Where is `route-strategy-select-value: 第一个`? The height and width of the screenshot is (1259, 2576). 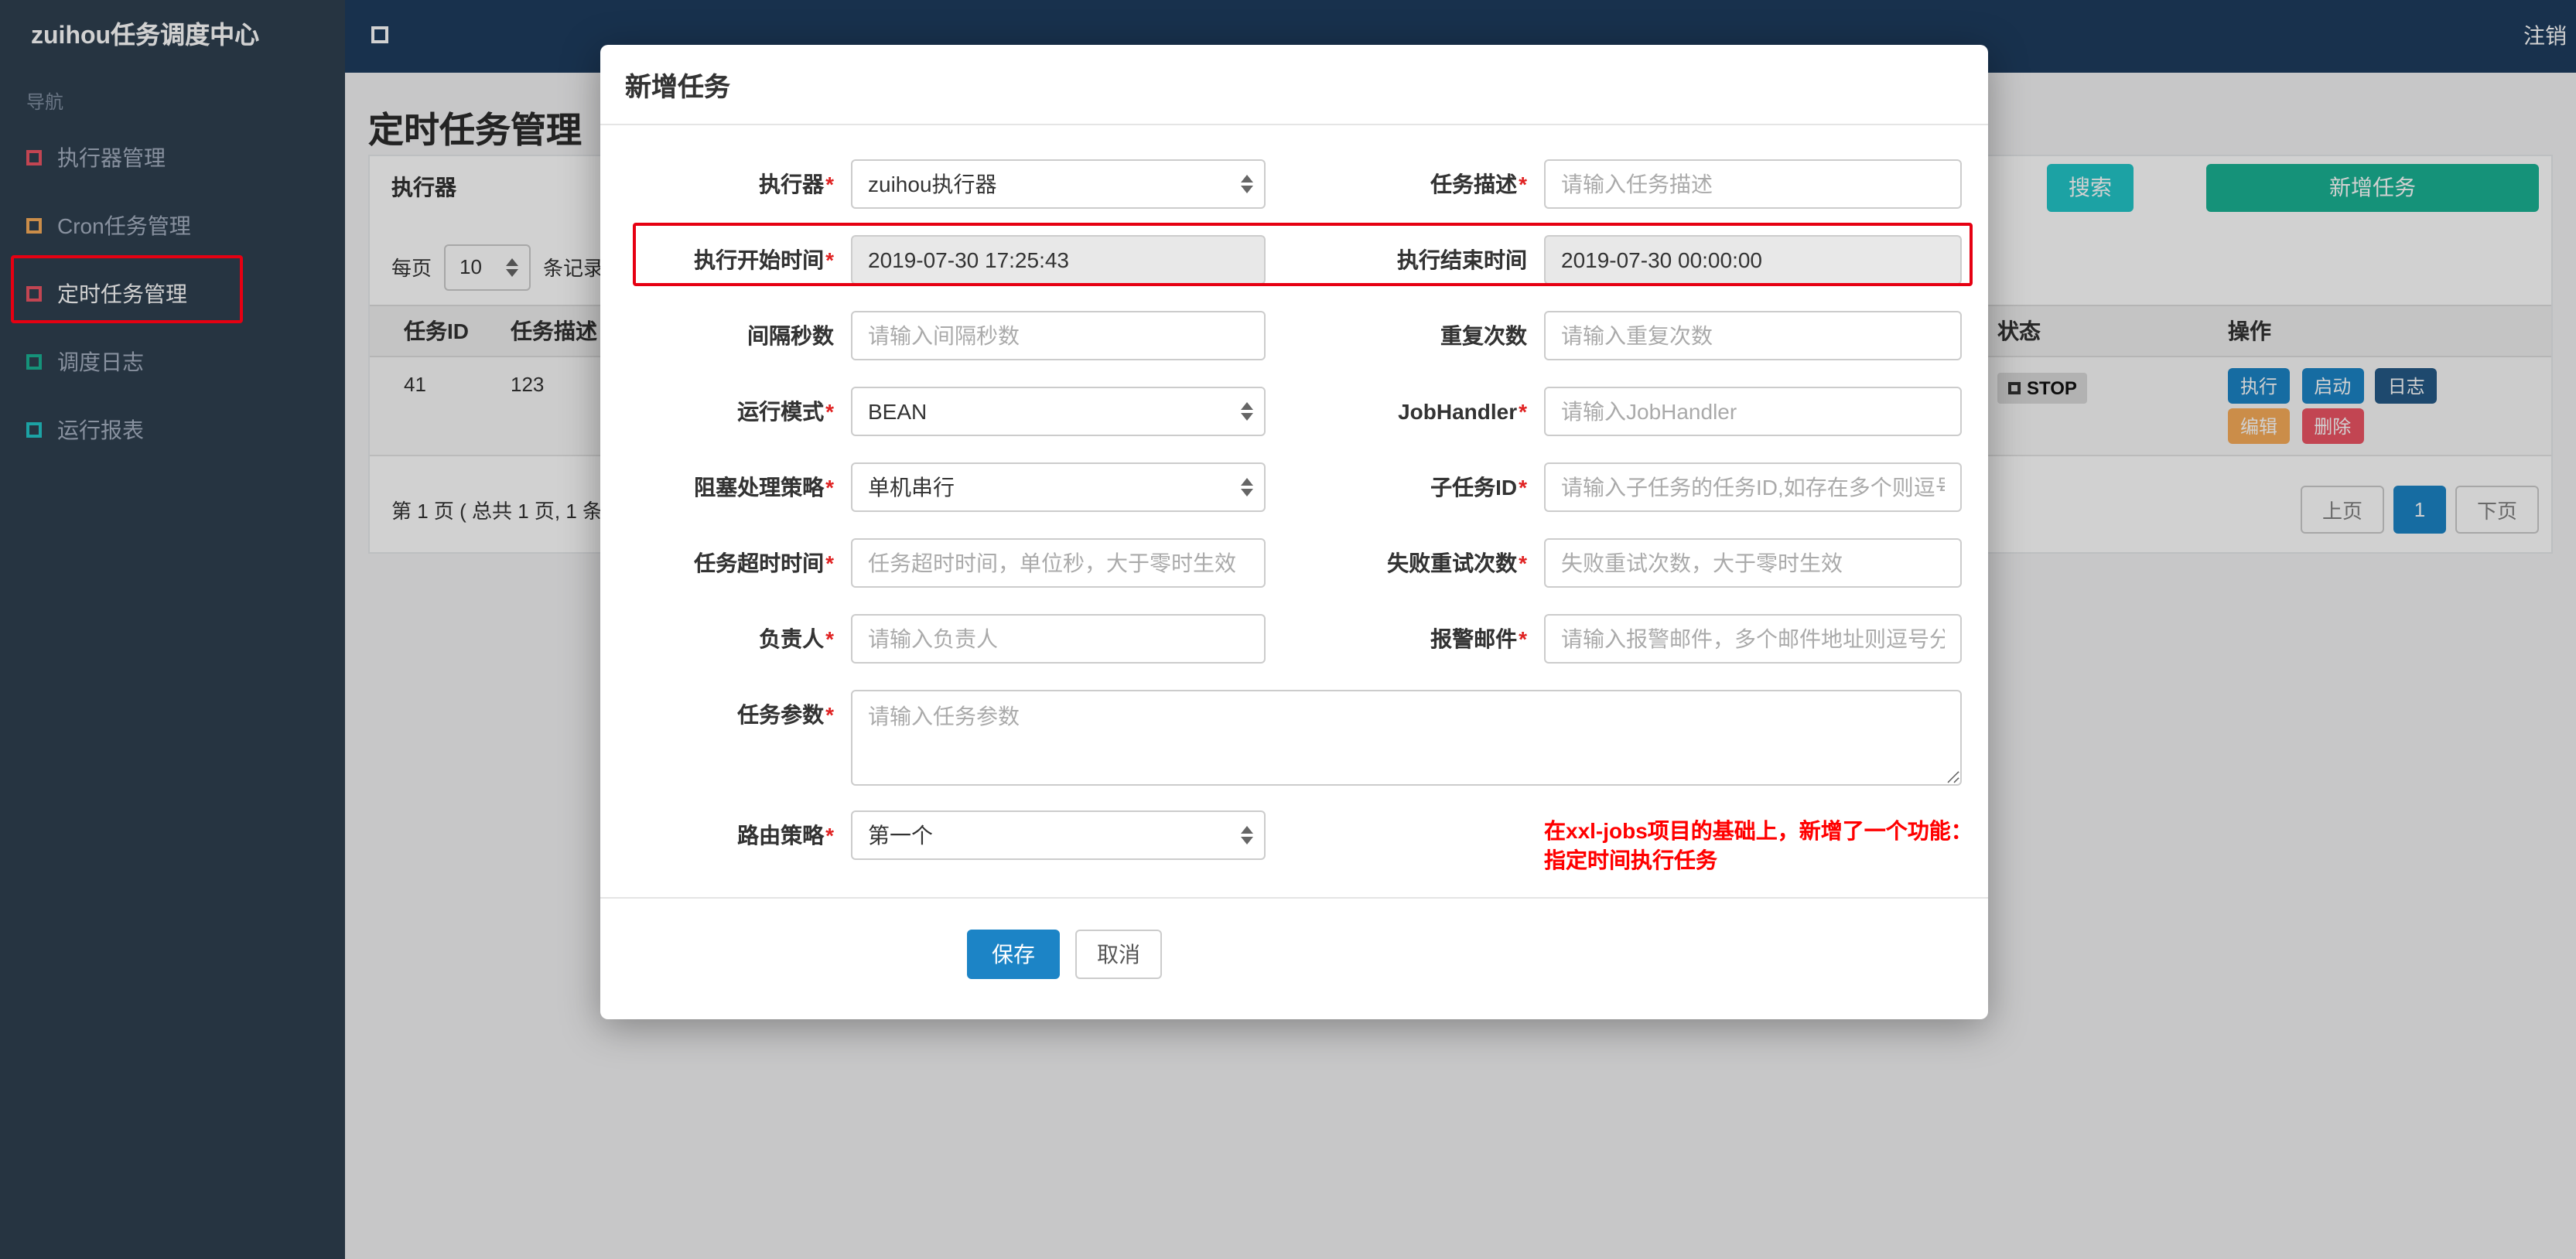 route-strategy-select-value: 第一个 is located at coordinates (900, 836).